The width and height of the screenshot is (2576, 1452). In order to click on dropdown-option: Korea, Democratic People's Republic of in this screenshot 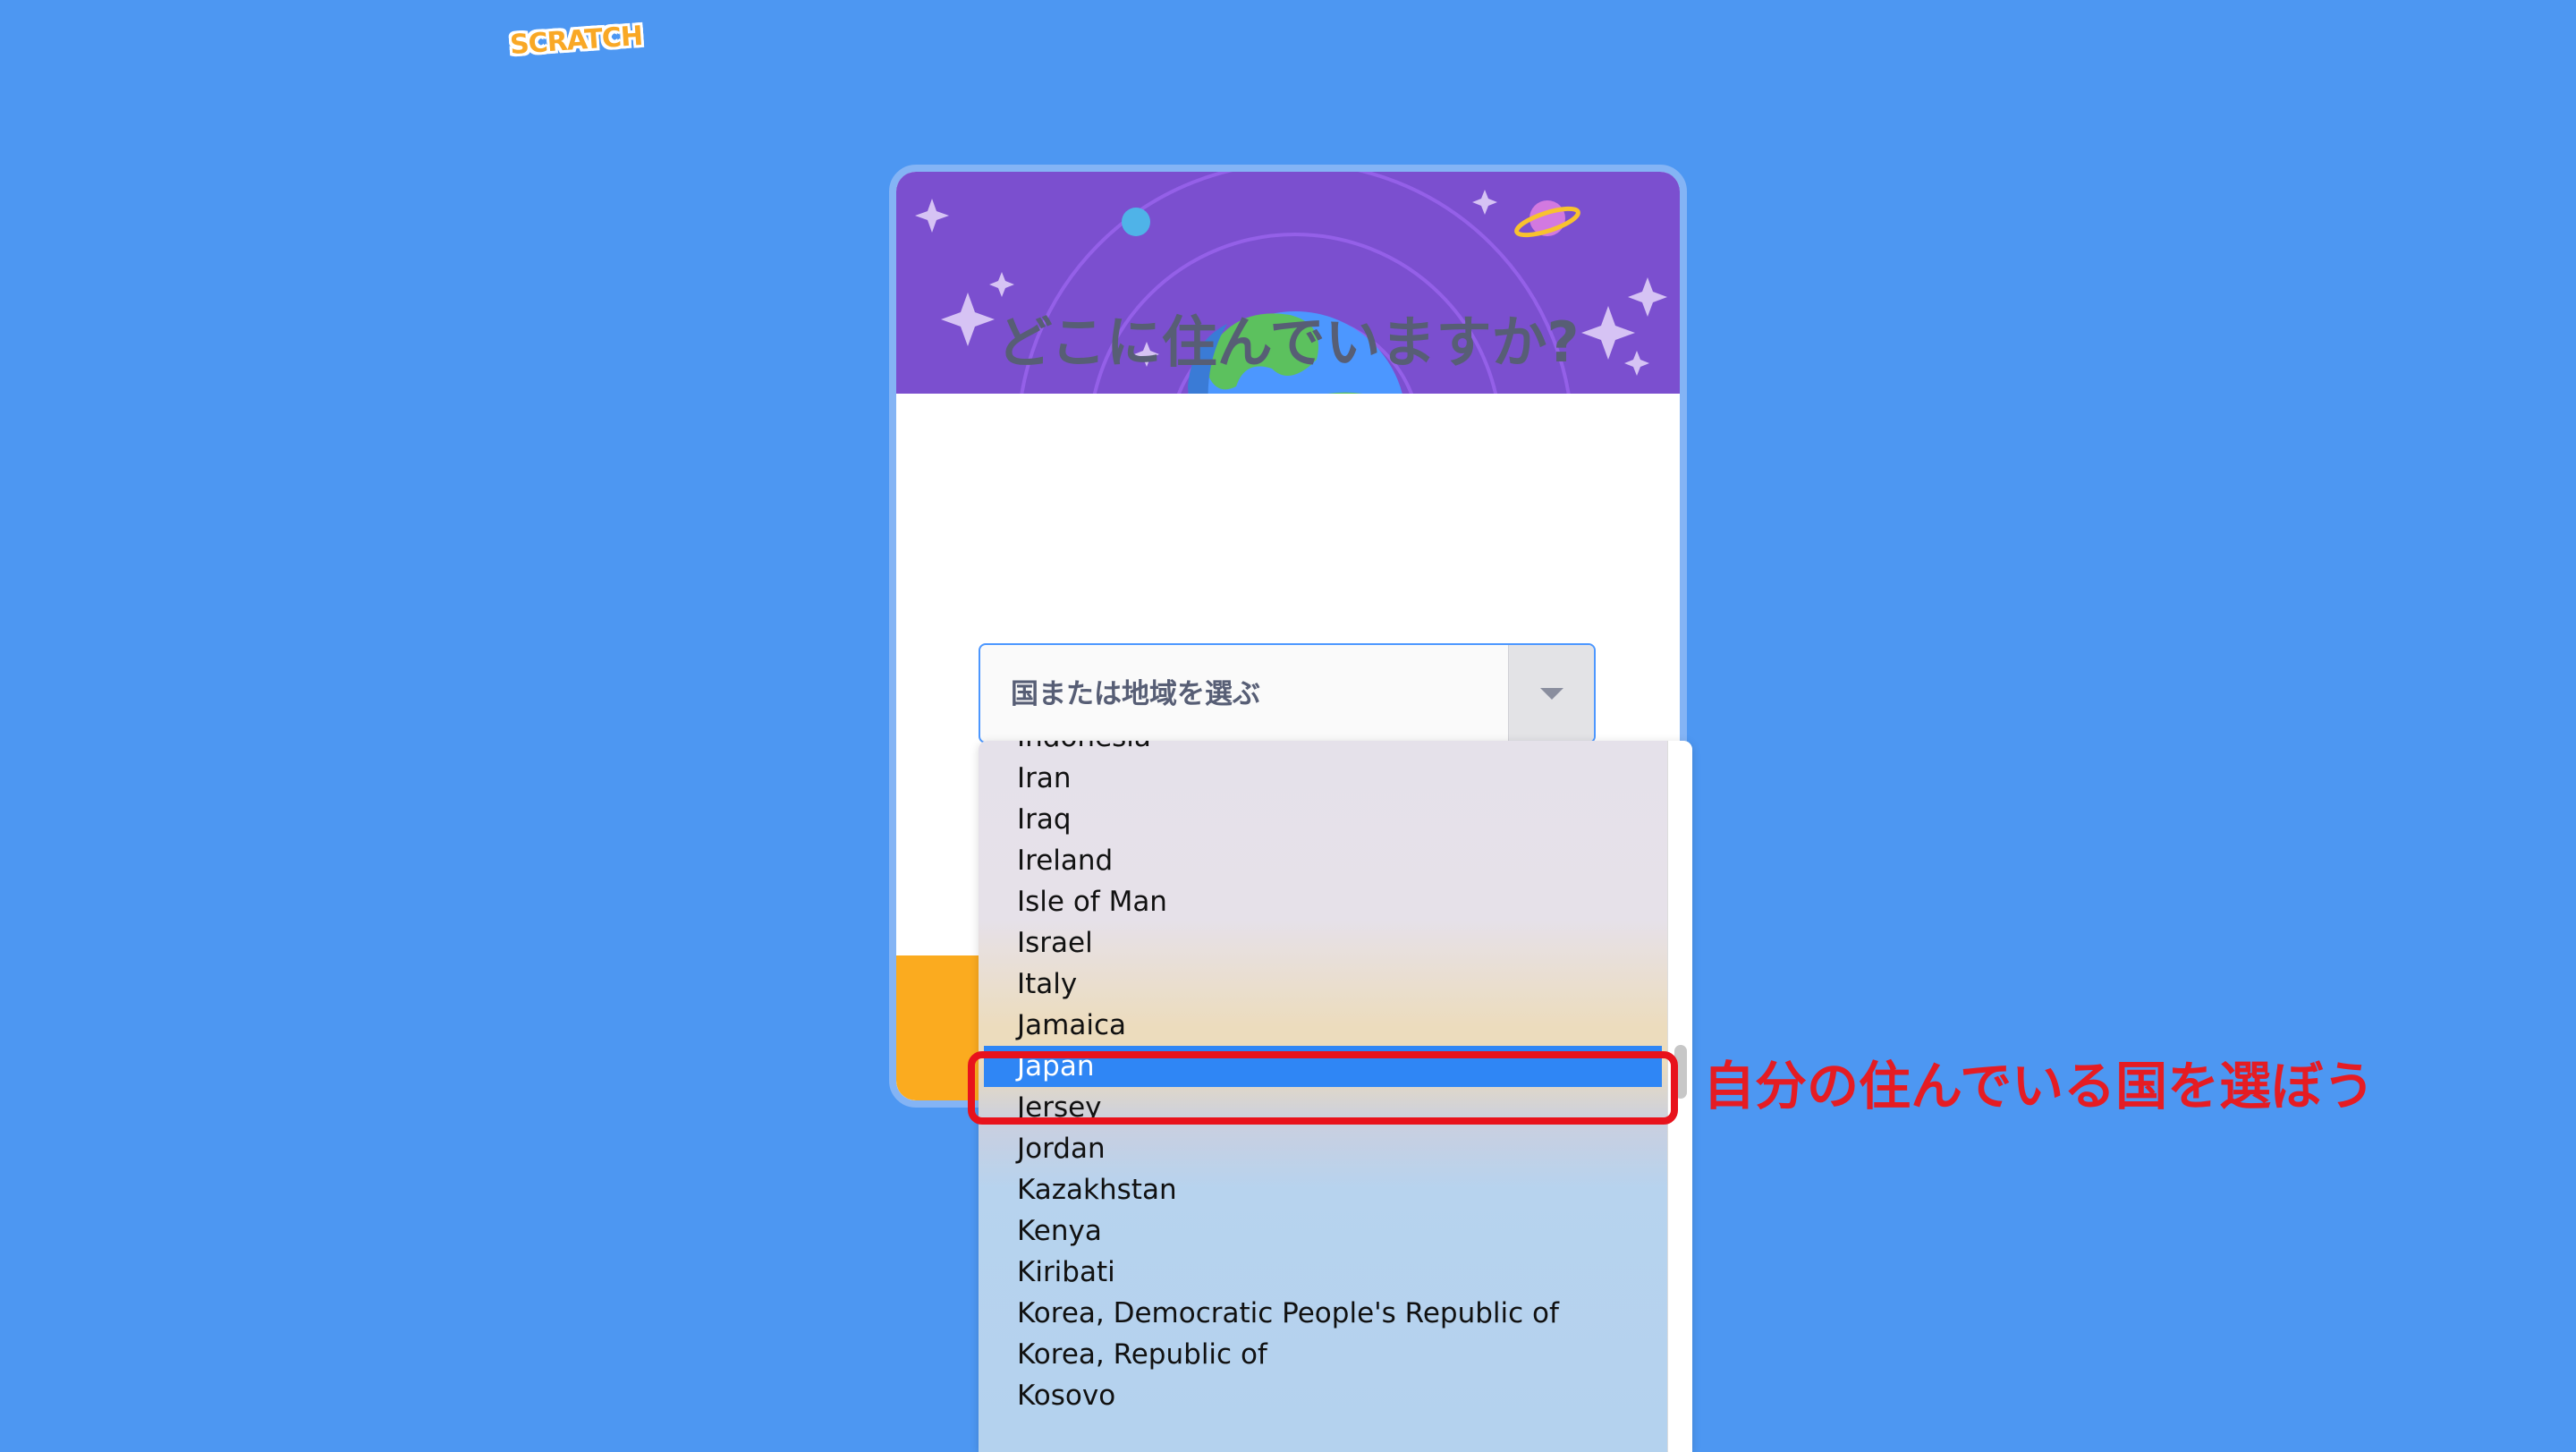, I will do `click(1323, 1313)`.